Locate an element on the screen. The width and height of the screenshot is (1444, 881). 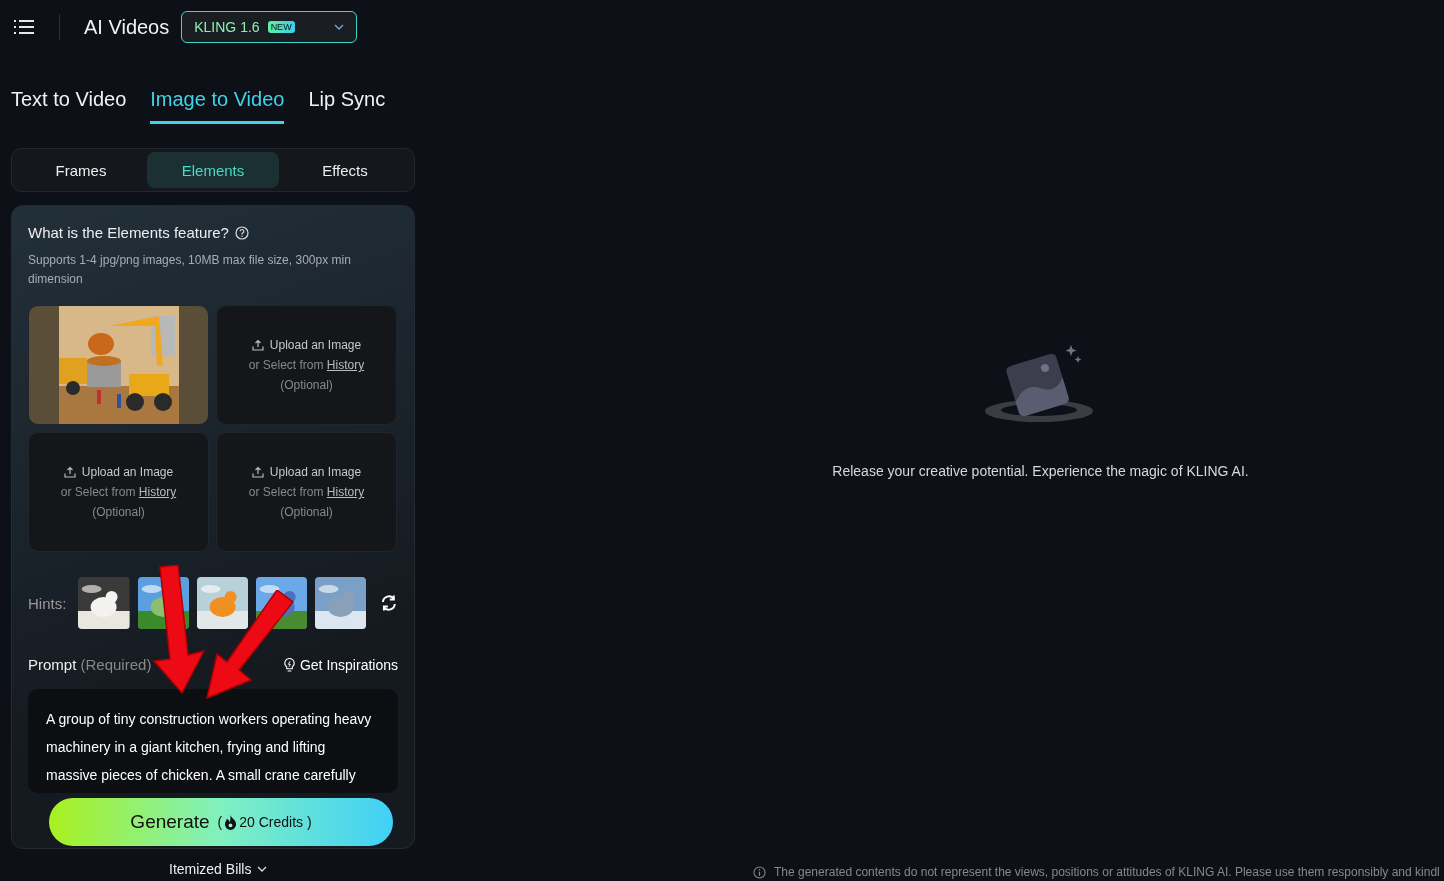
info-text: Supports 1-4 jpg/png images, 10MB max file size, 300px min dimension is located at coordinates (190, 270).